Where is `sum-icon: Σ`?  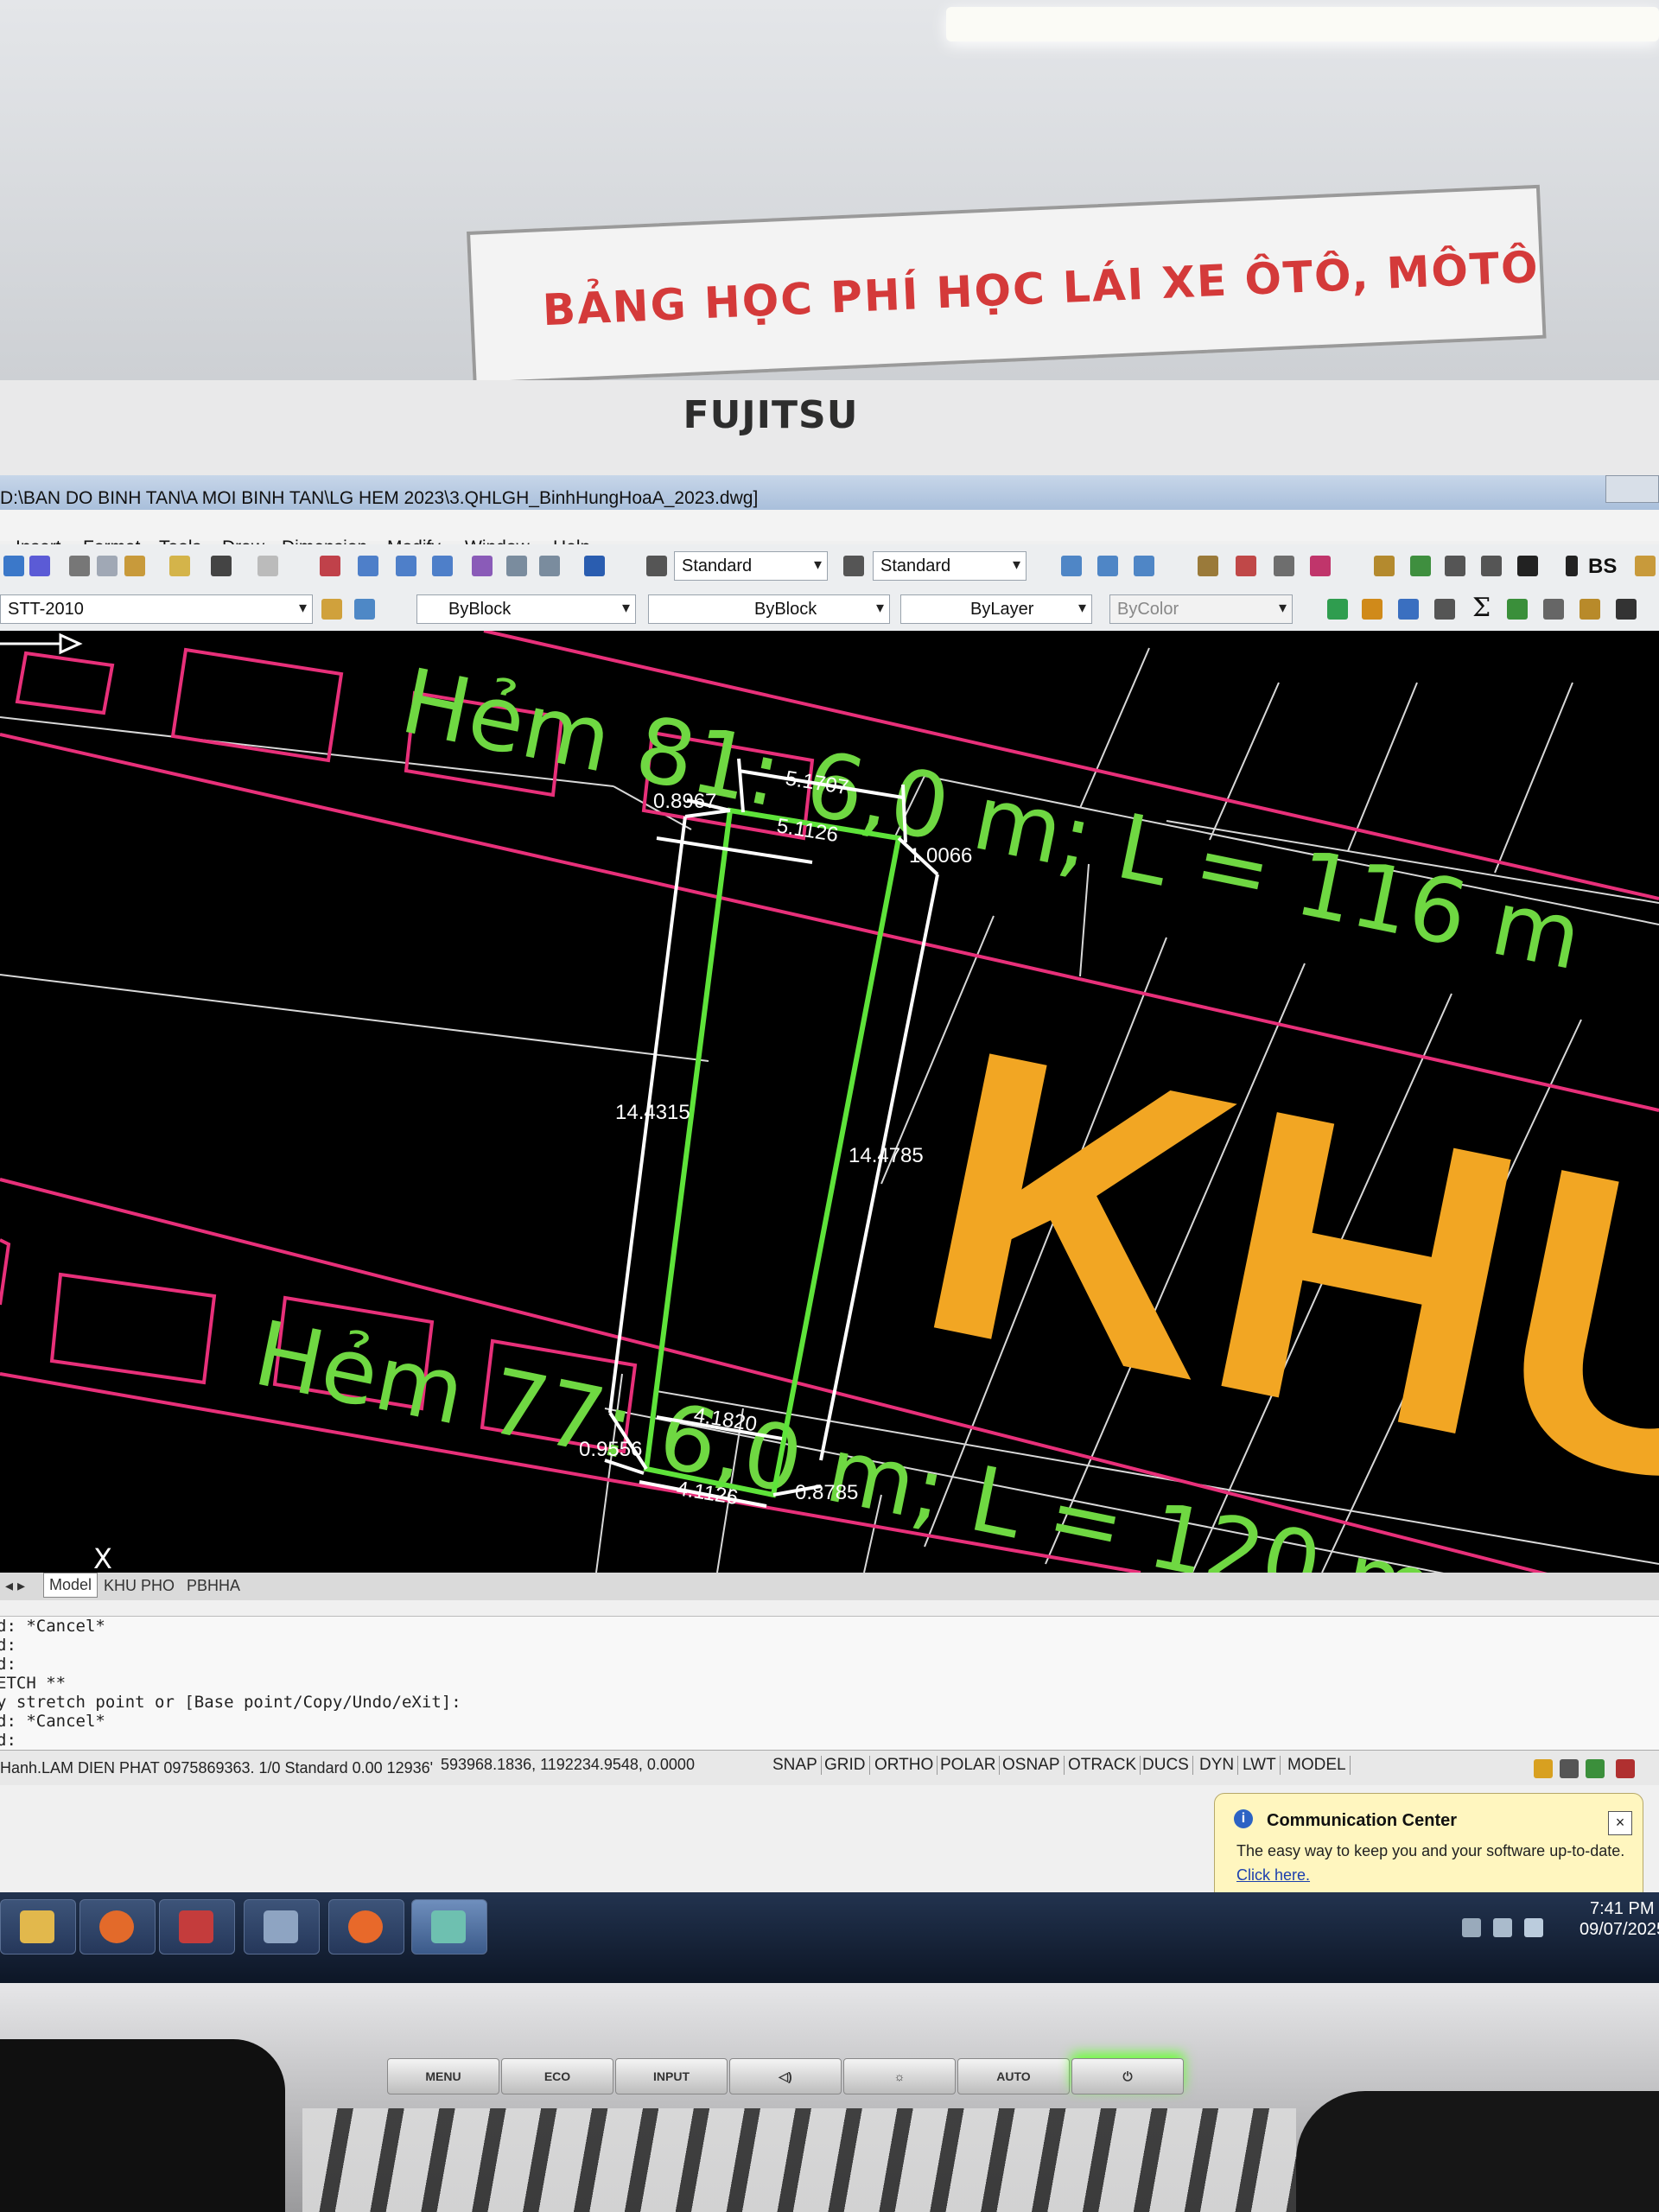
sum-icon: Σ is located at coordinates (1481, 608).